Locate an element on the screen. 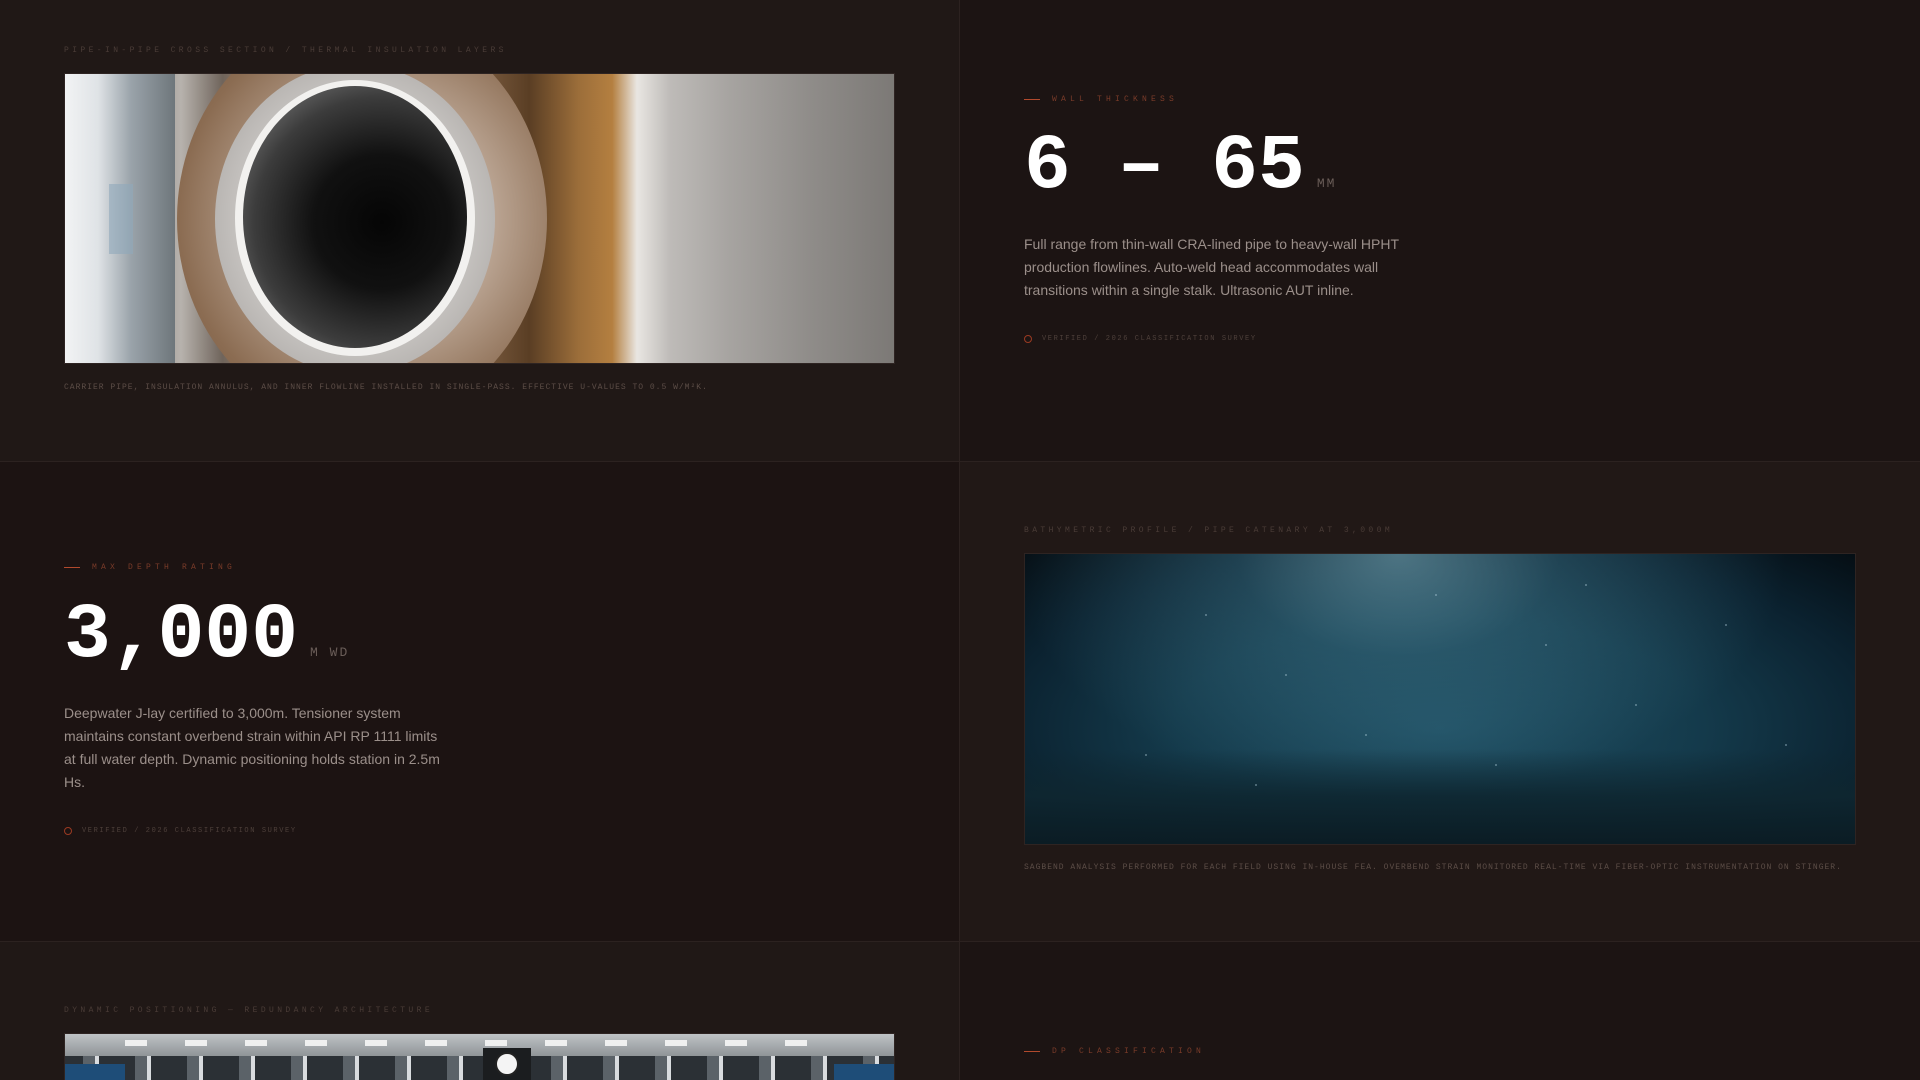 The width and height of the screenshot is (1920, 1080). bathymetric-image is located at coordinates (1440, 699).